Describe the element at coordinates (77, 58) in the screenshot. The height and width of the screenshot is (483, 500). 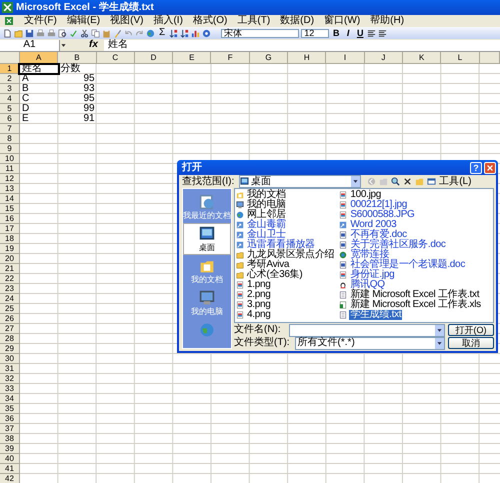
I see `column-header: B` at that location.